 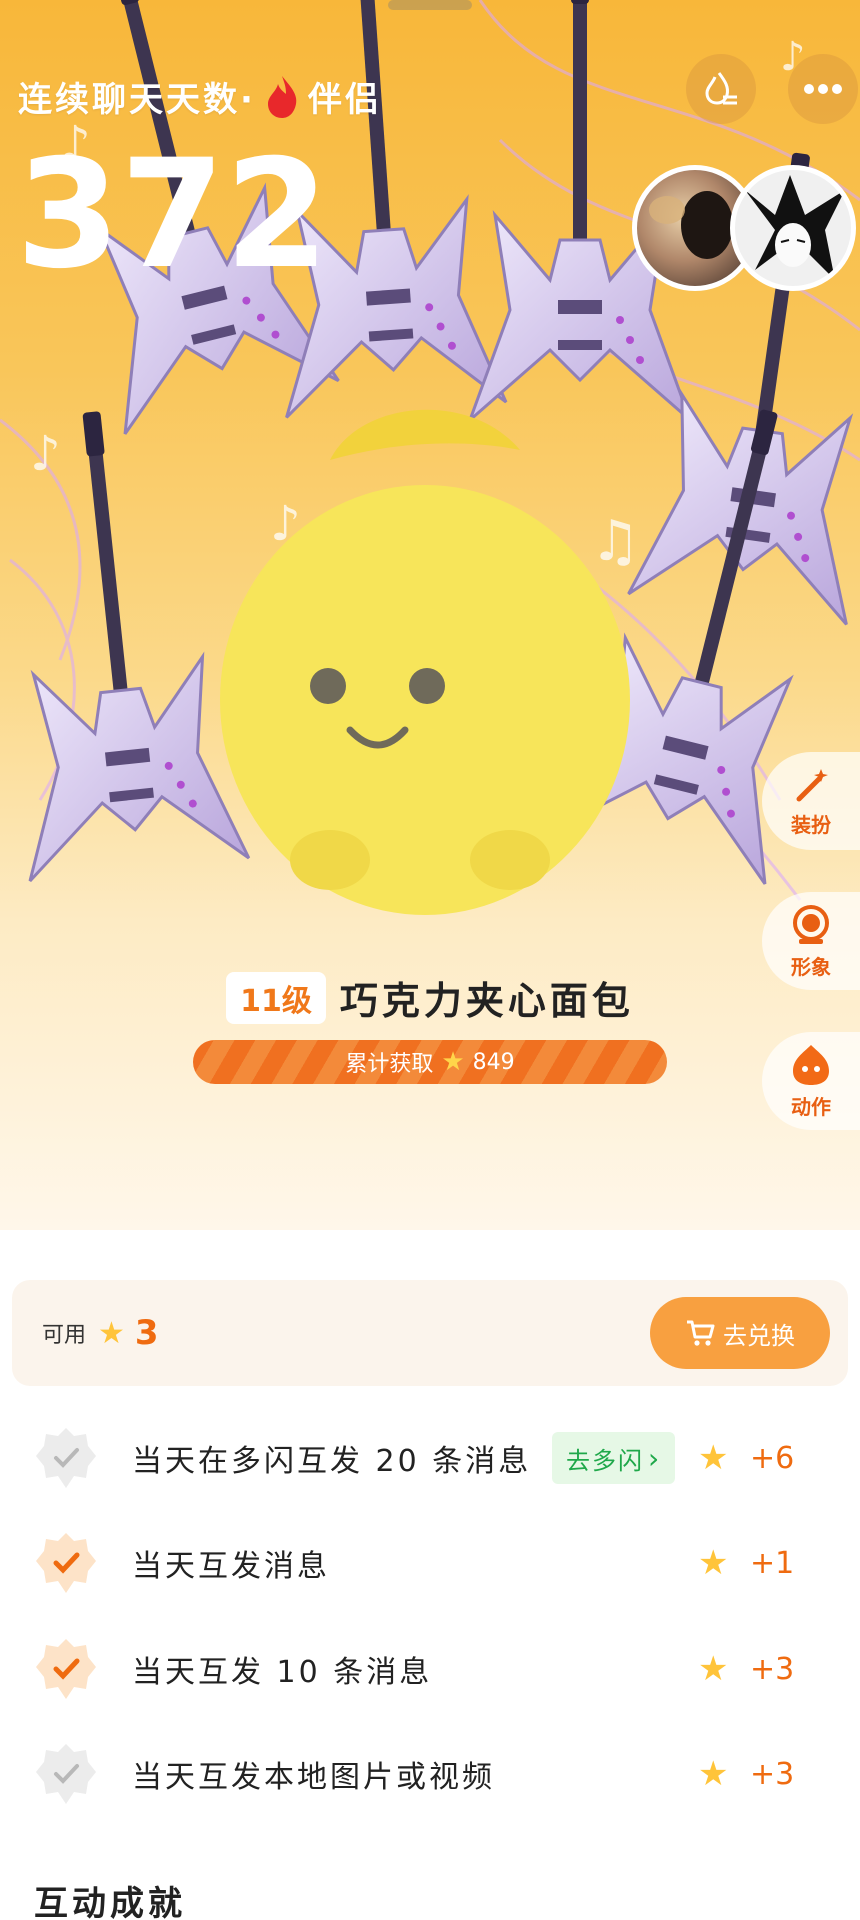 I want to click on pet-title-row: 11级 巧克力夹心面包, so click(x=430, y=997).